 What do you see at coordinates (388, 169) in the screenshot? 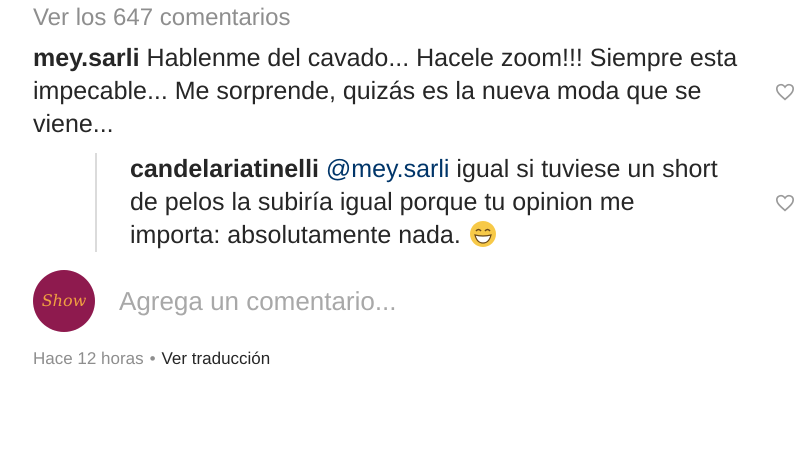
I see `mention-link: @mey.sarli` at bounding box center [388, 169].